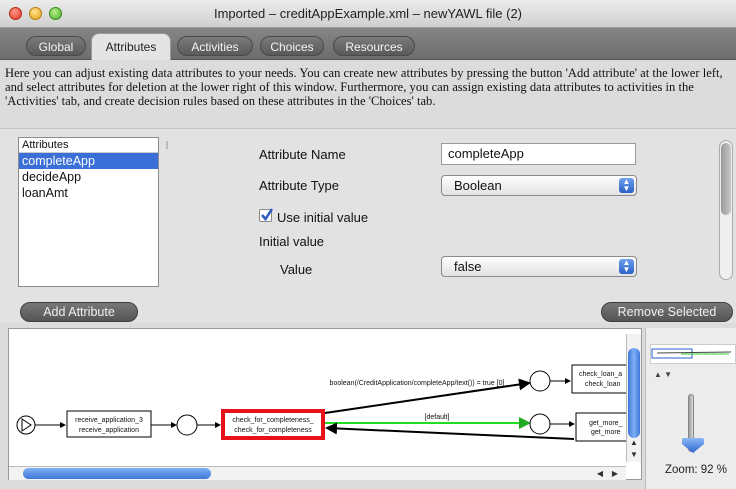  I want to click on graph-horizontal-scrollbar: ◀ ▶, so click(317, 473).